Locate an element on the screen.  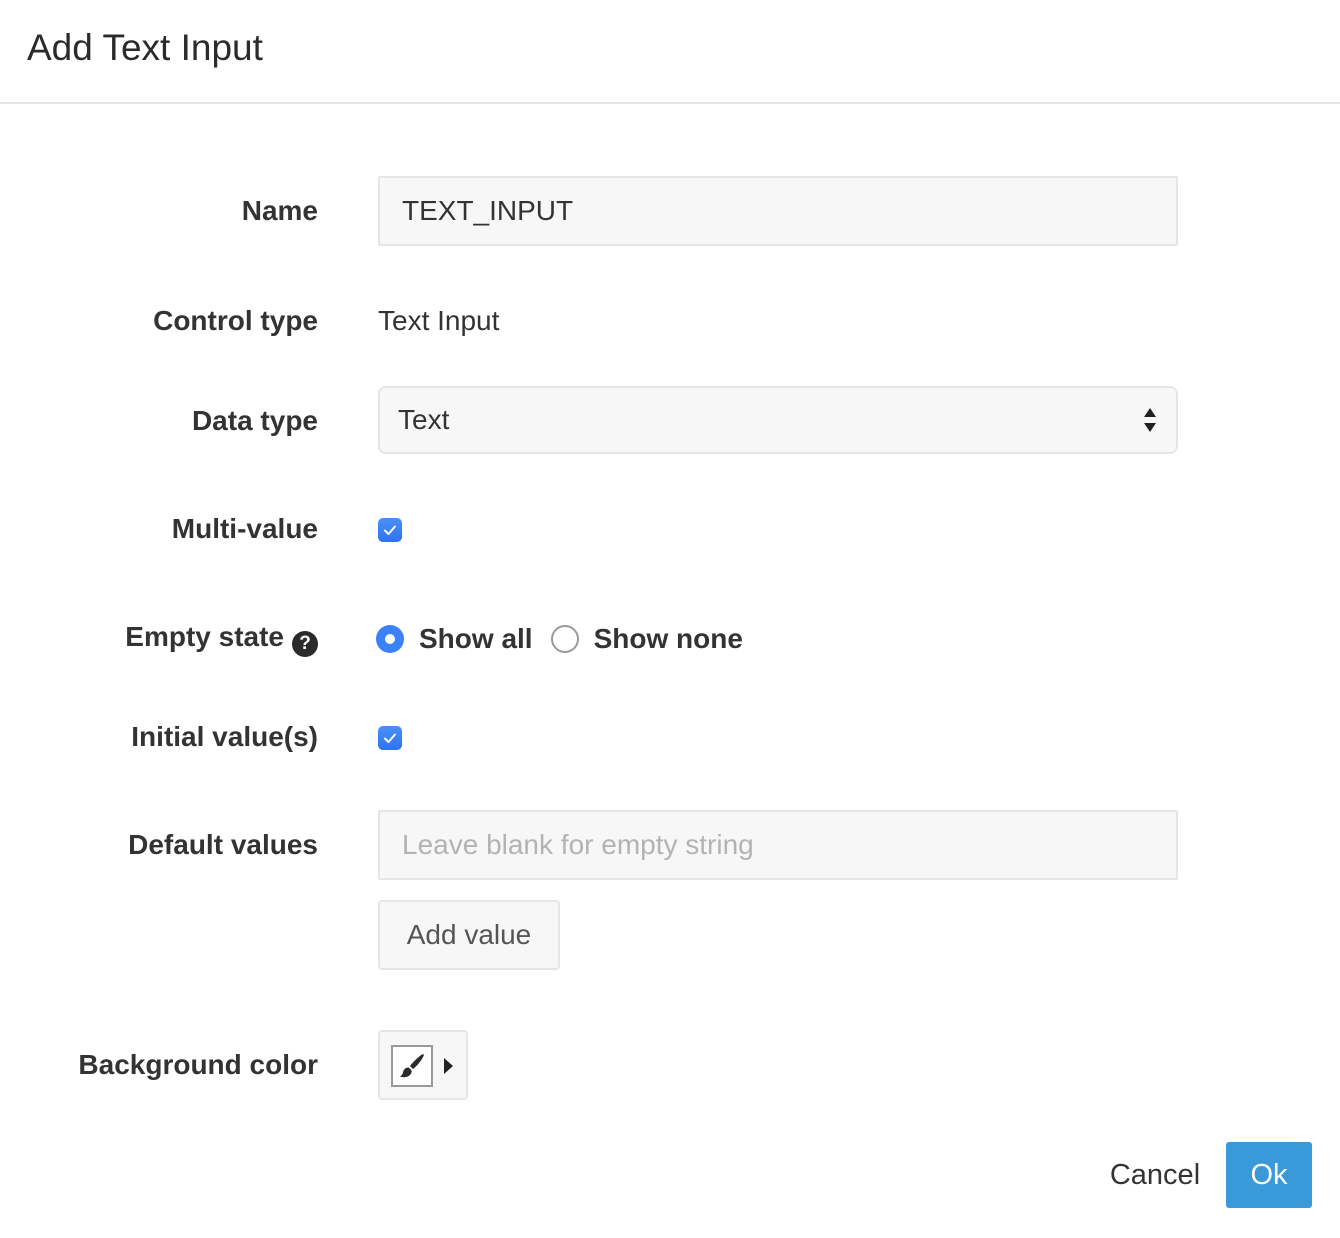
cancel-button: Cancel is located at coordinates (1155, 1175).